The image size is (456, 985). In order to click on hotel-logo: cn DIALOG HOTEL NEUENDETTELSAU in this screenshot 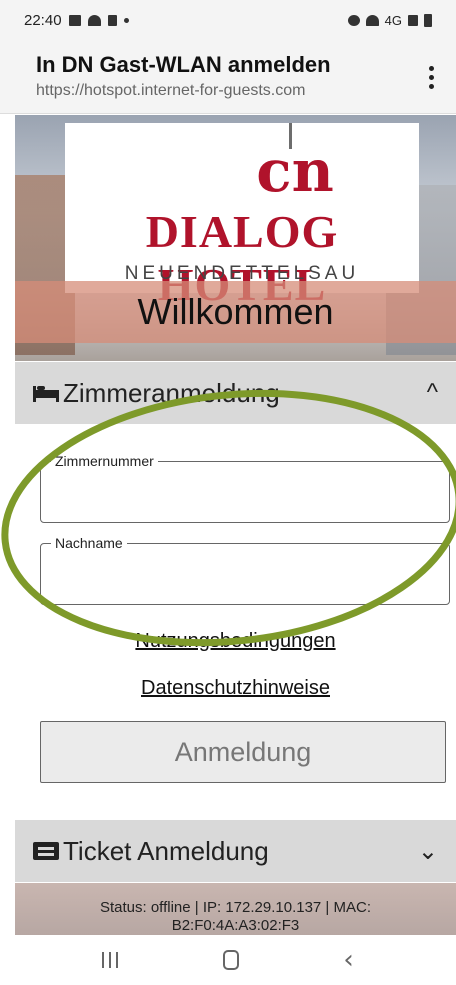, I will do `click(242, 216)`.